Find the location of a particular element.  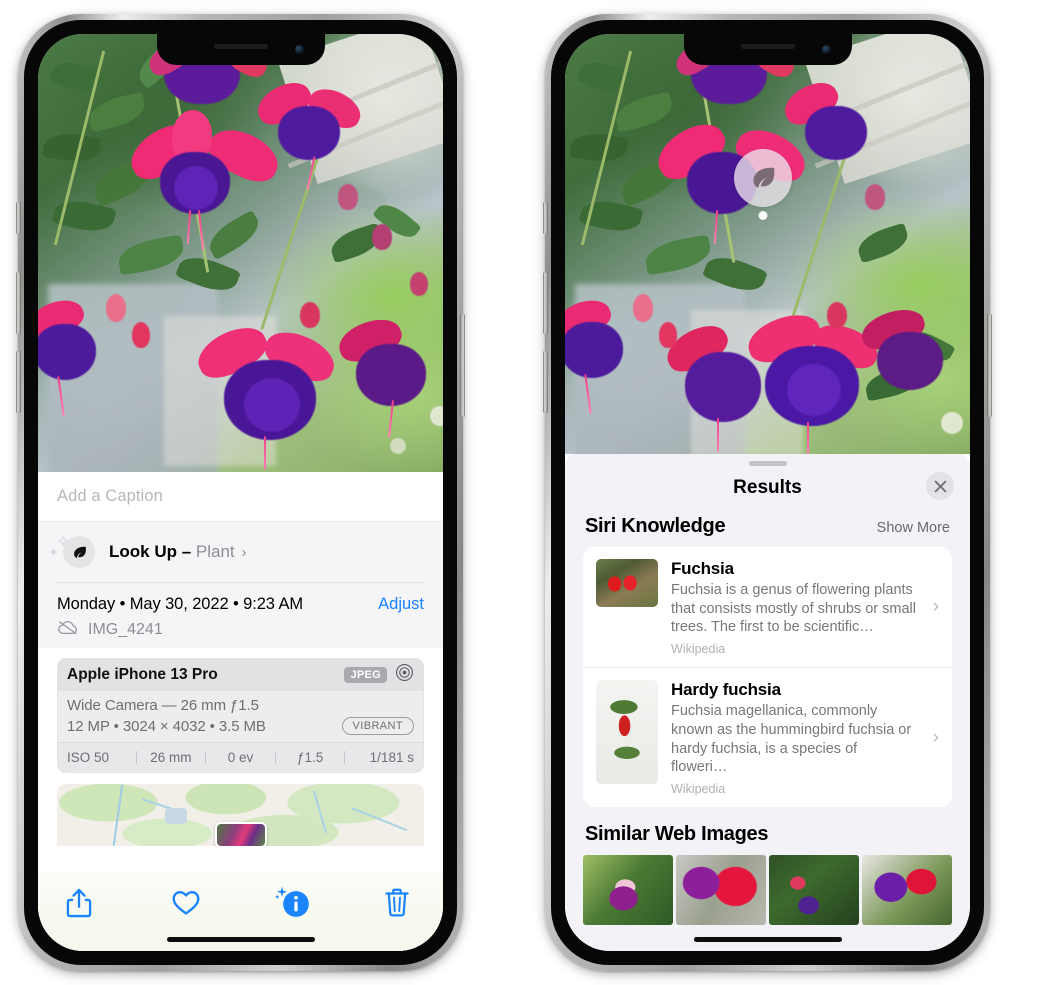

exif-focal: 26 mm is located at coordinates (171, 757).